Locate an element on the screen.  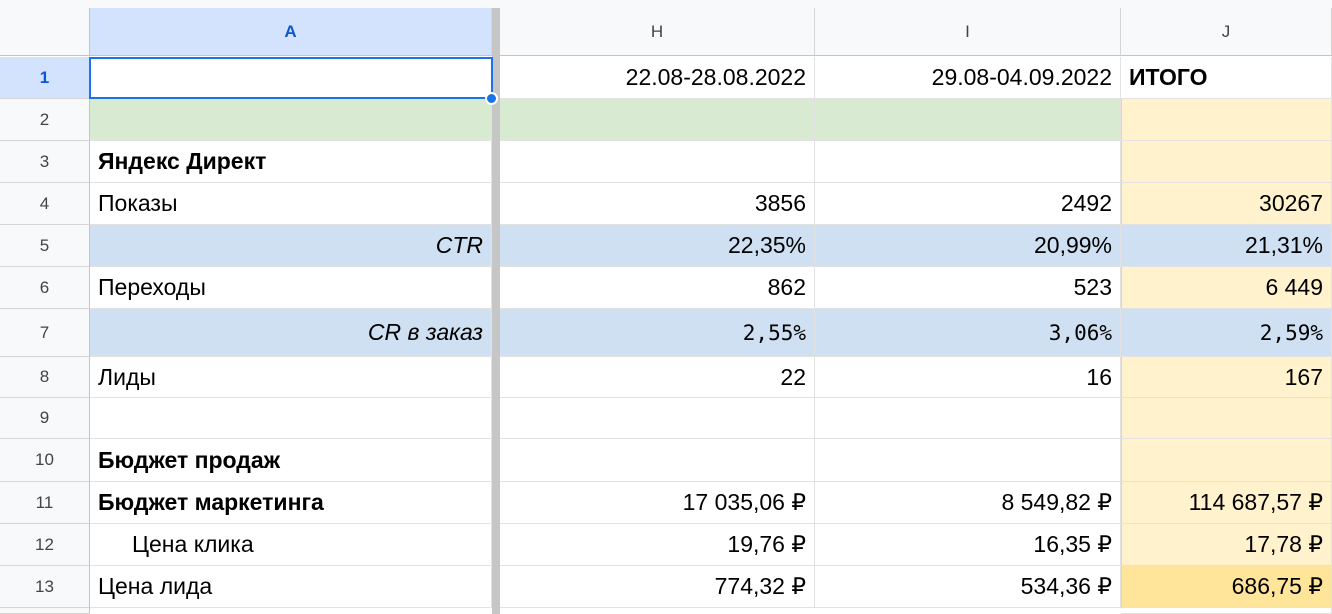
cell-j3 is located at coordinates (1226, 162).